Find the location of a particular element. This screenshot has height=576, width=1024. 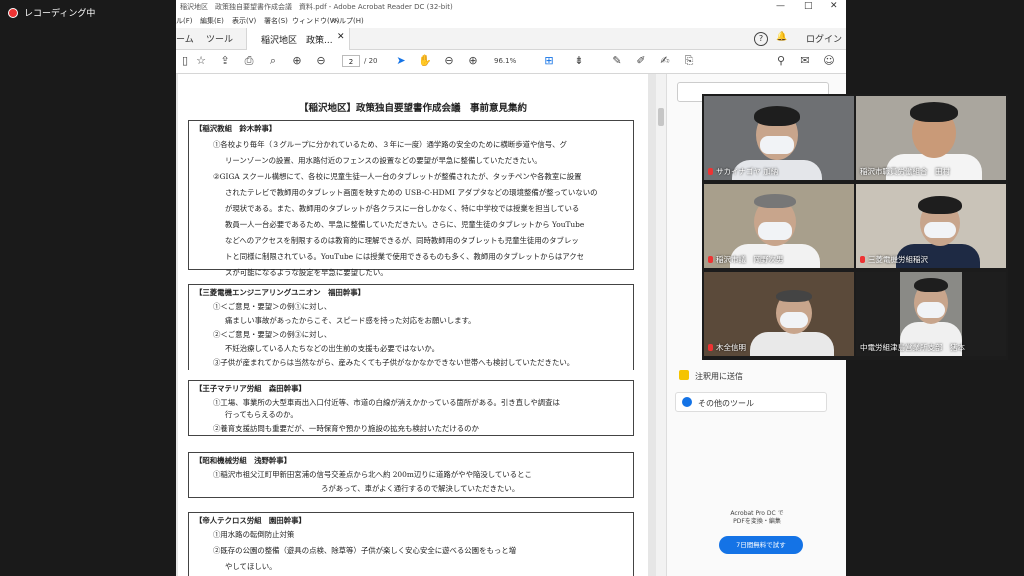

video-tile: 中電労組津島営業所支部 猪本 is located at coordinates (931, 314).